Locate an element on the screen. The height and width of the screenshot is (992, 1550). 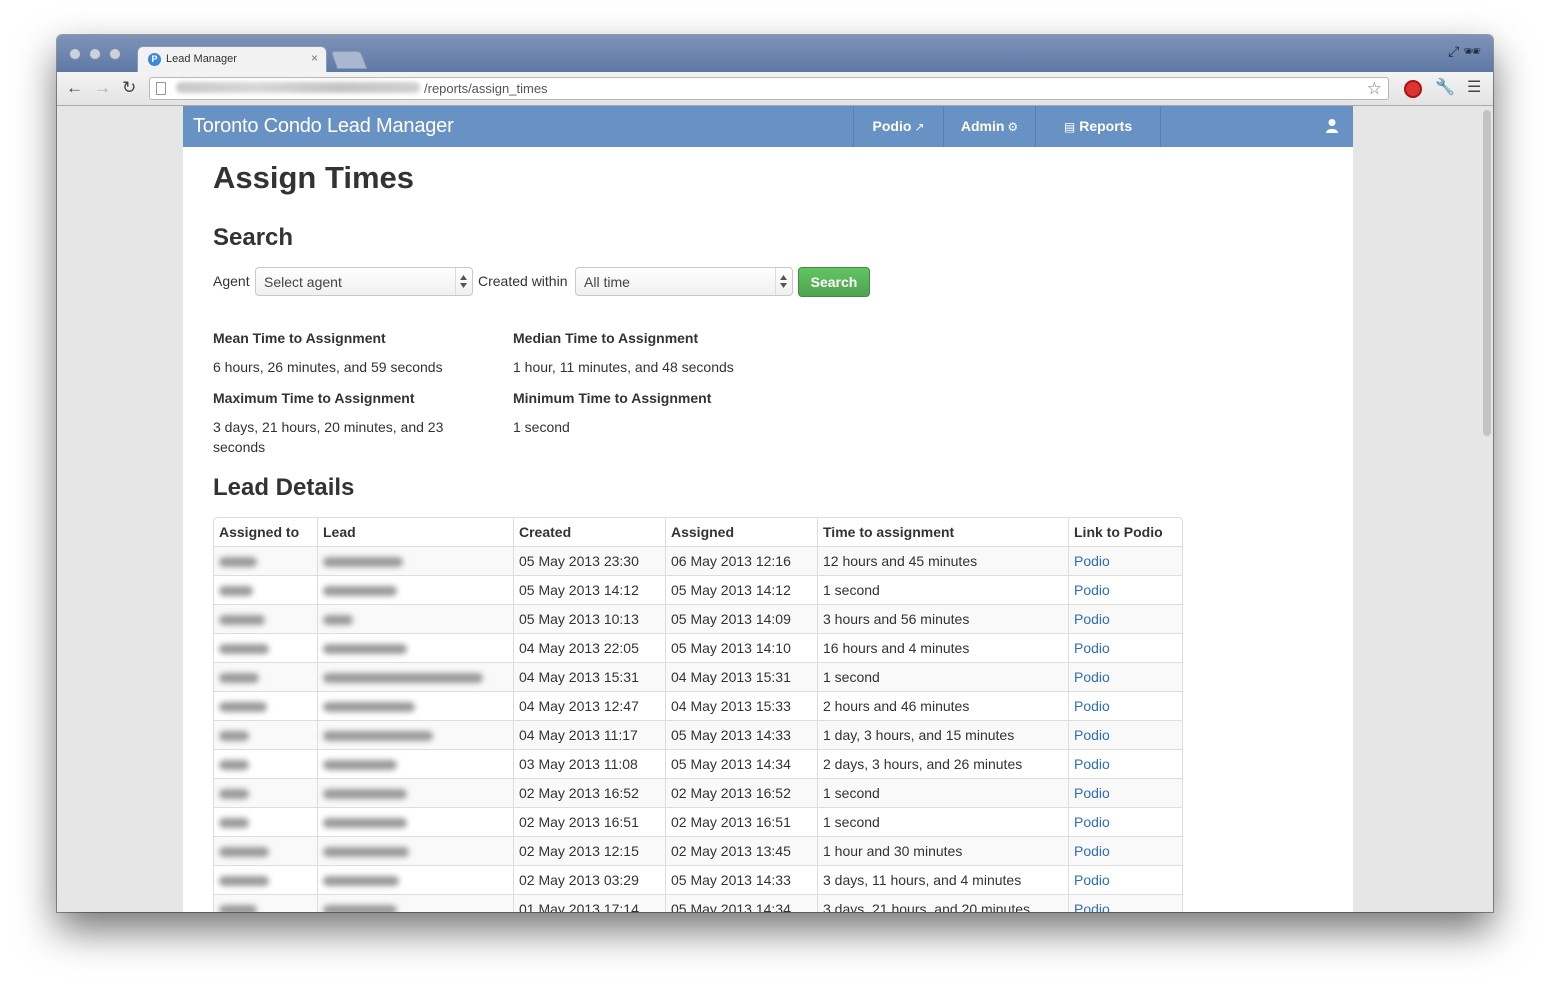
mean-label: Mean Time to Assignment is located at coordinates (299, 338).